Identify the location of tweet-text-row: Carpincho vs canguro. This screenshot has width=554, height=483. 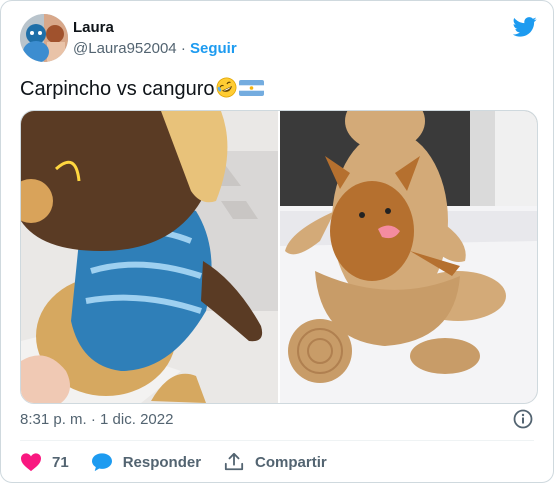
(142, 89).